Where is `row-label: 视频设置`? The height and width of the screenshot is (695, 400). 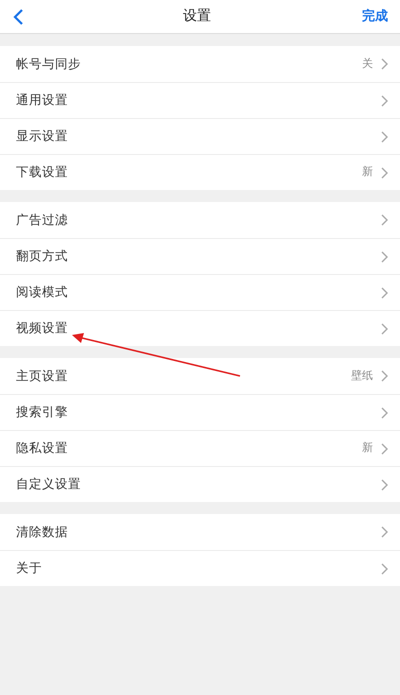 row-label: 视频设置 is located at coordinates (42, 328).